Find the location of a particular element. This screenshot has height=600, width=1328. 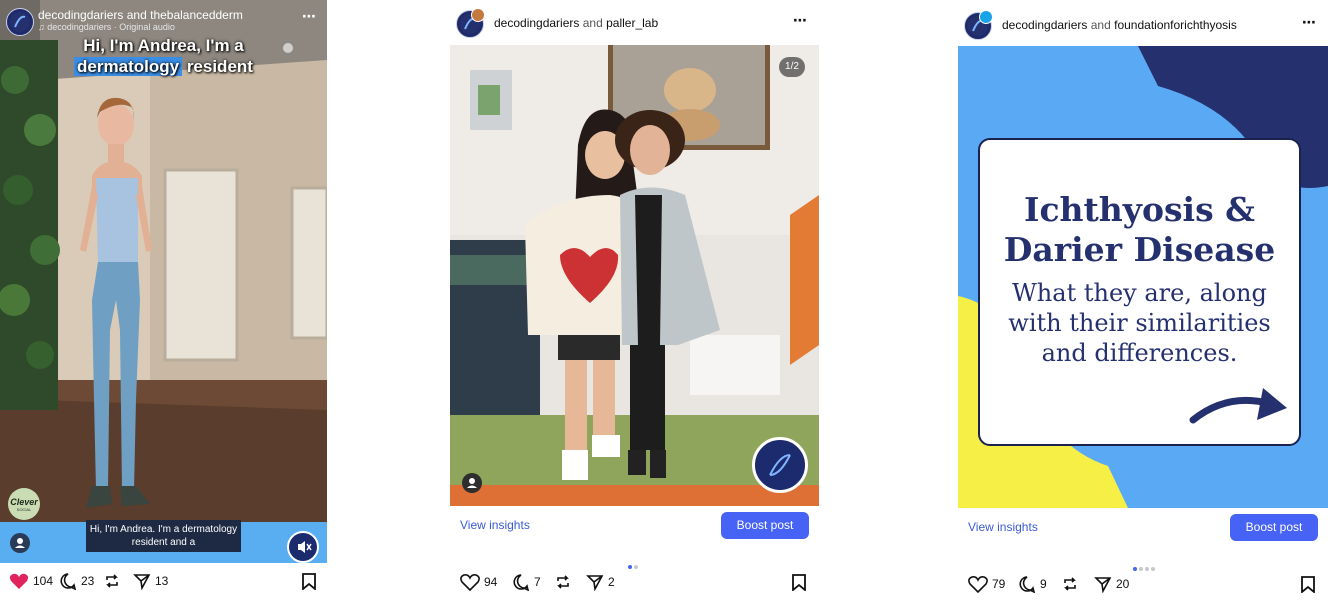

bookmark-icon is located at coordinates (309, 581).